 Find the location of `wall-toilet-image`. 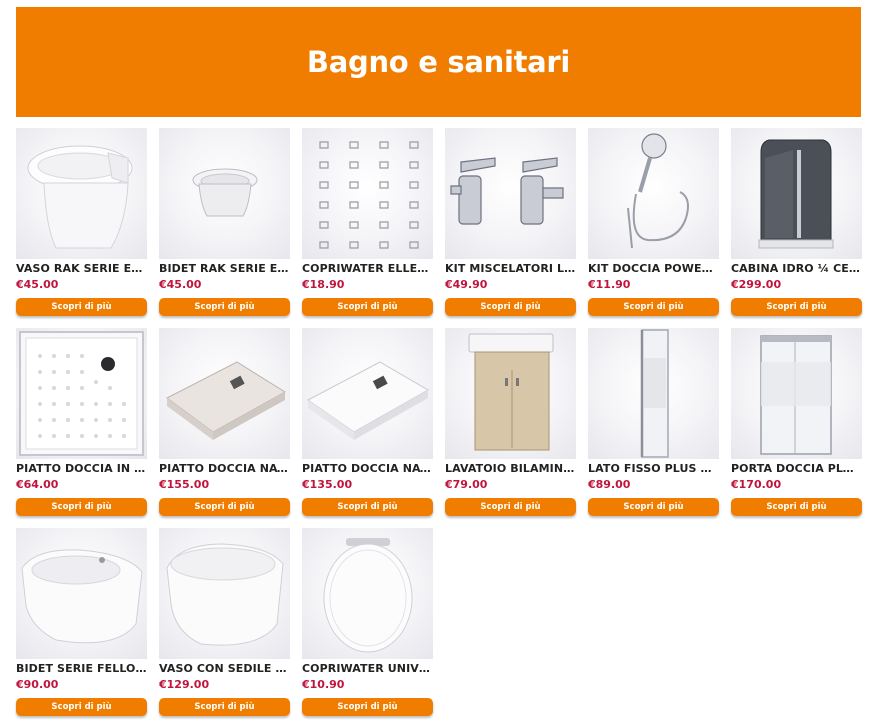

wall-toilet-image is located at coordinates (224, 593).